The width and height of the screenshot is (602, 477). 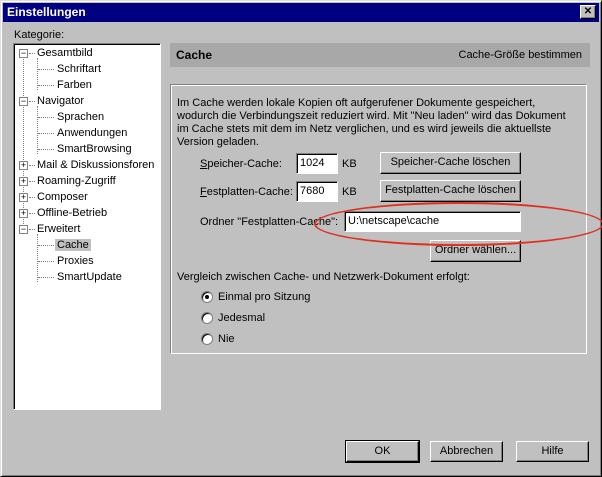 I want to click on disk-cache-unit: KB, so click(x=349, y=192).